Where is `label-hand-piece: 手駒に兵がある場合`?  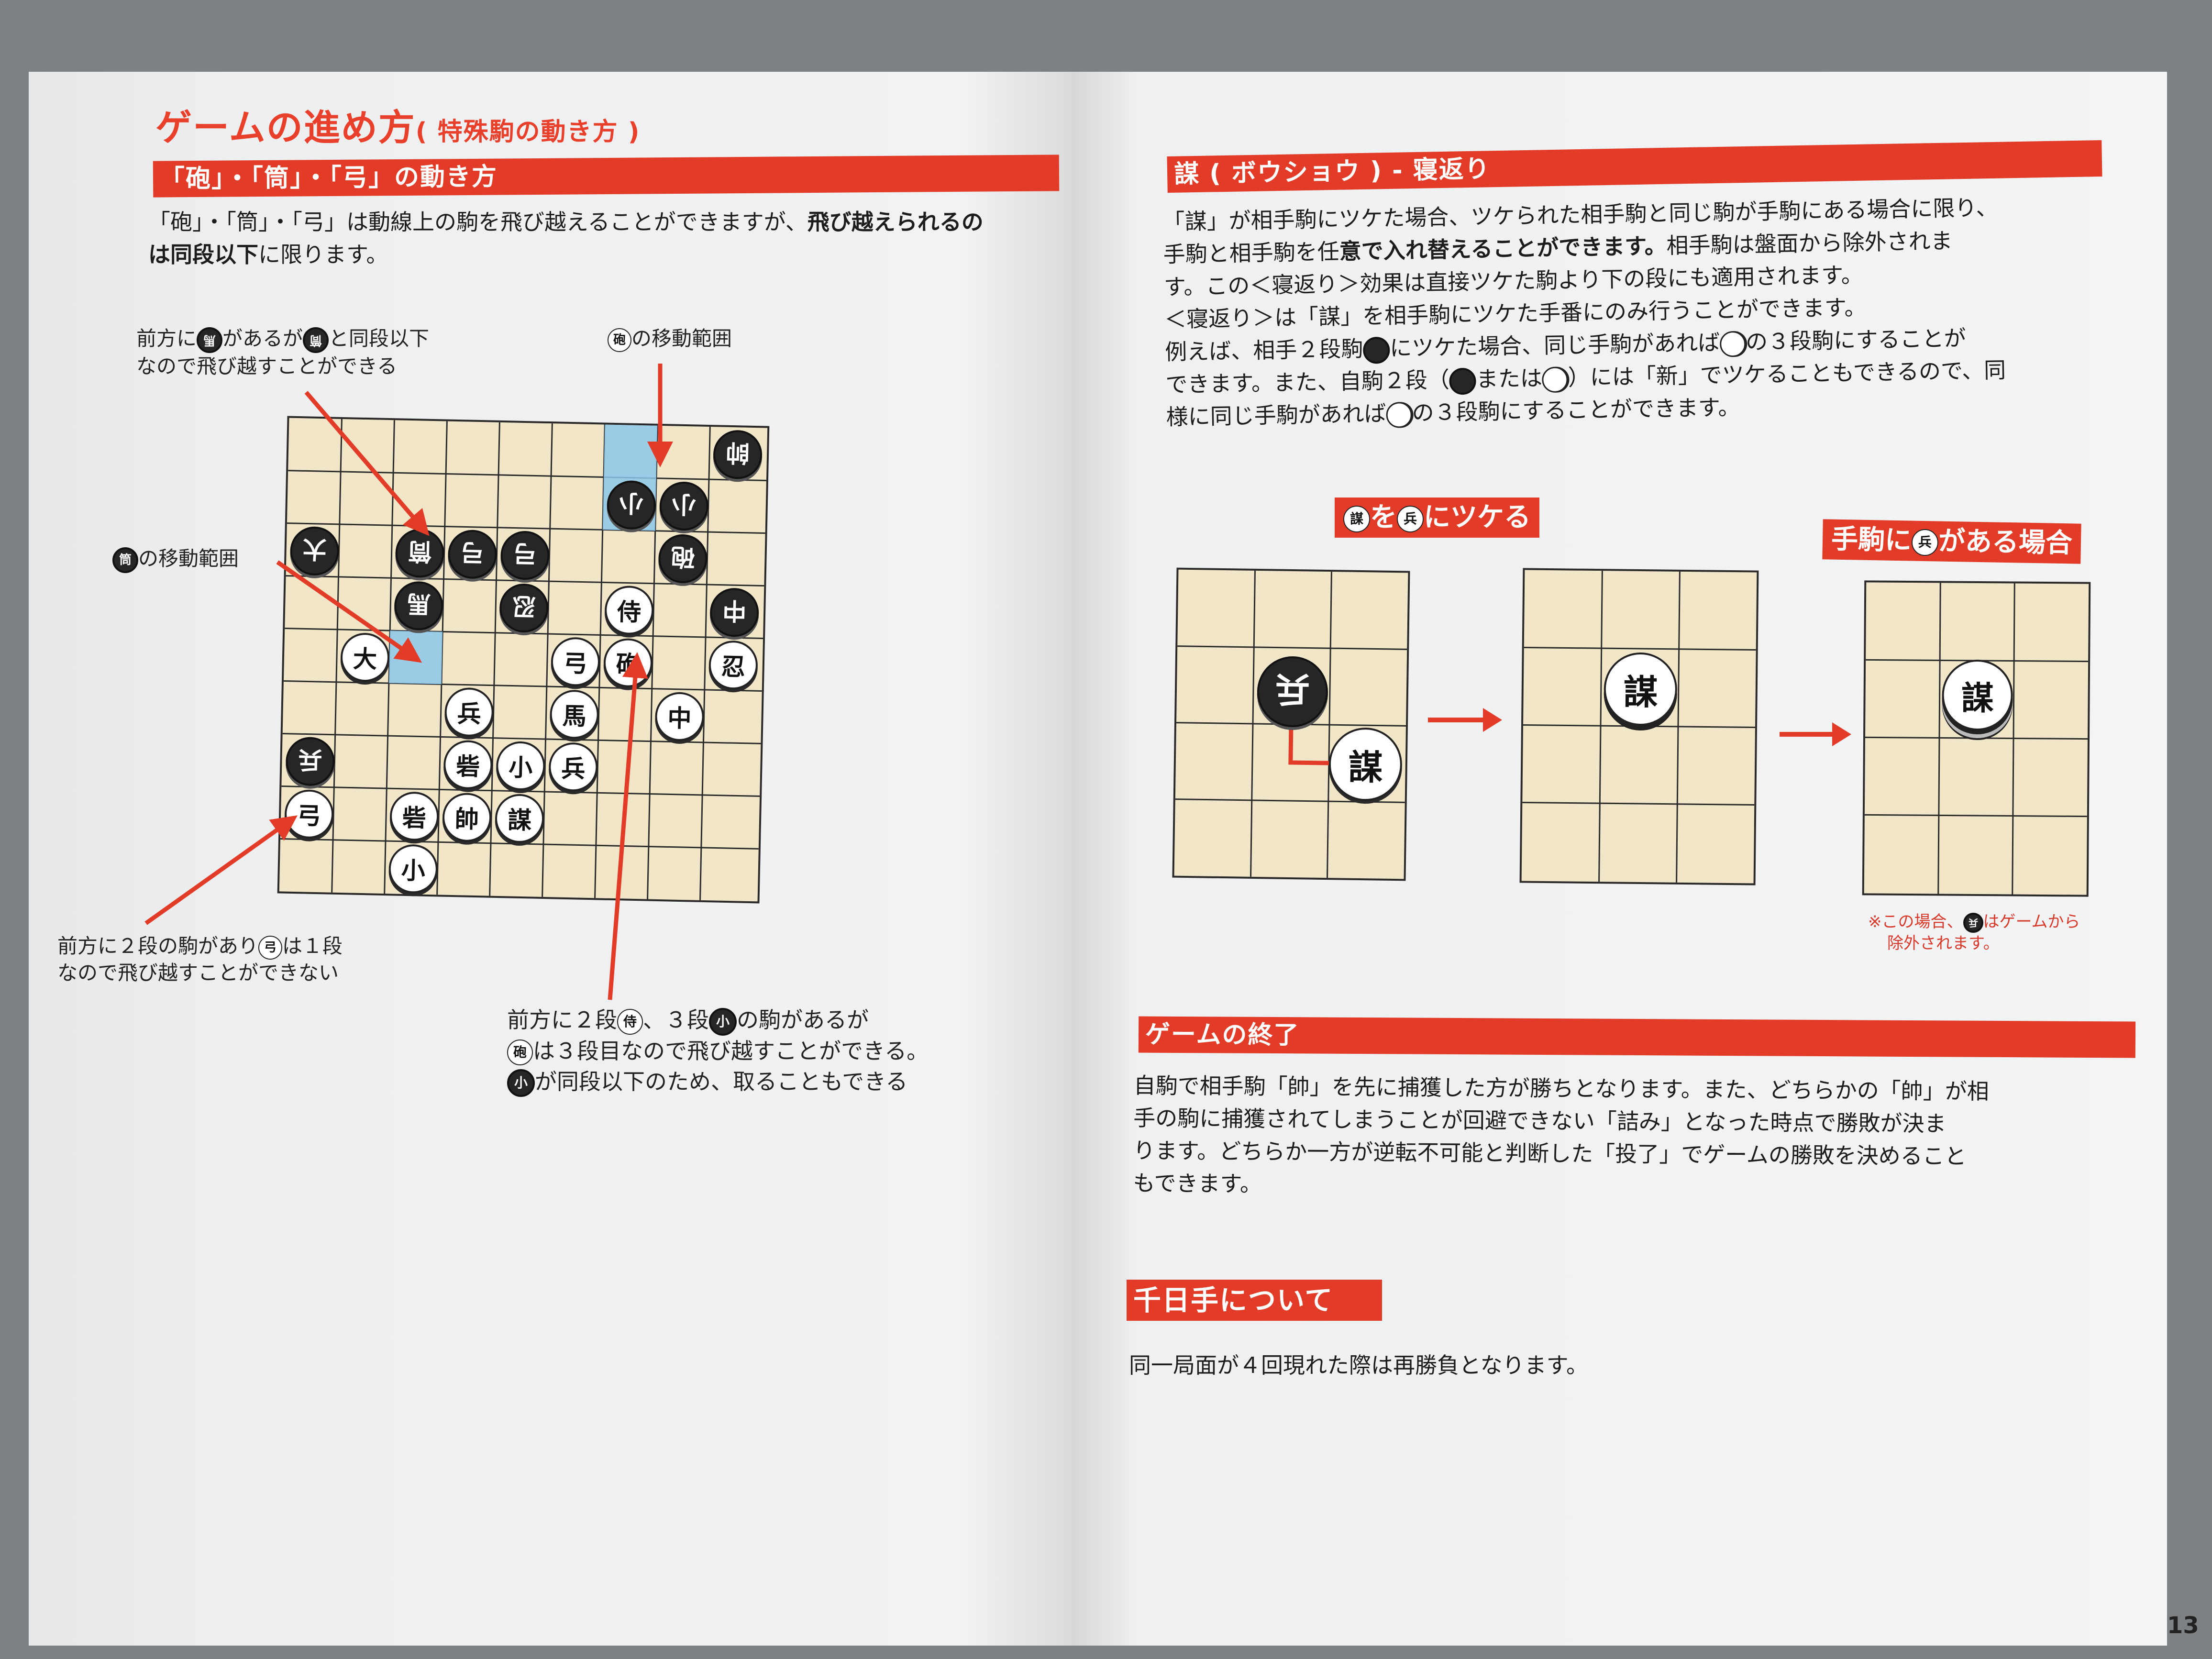 label-hand-piece: 手駒に兵がある場合 is located at coordinates (1951, 541).